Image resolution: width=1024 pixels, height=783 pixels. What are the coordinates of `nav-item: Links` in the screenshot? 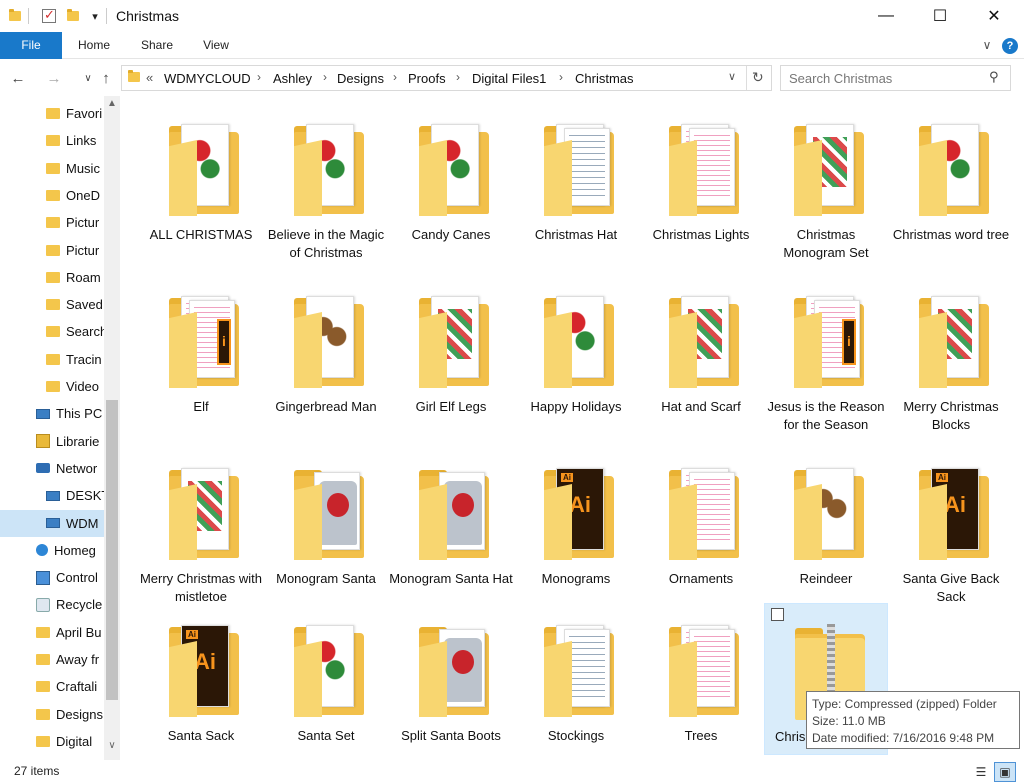 It's located at (52, 140).